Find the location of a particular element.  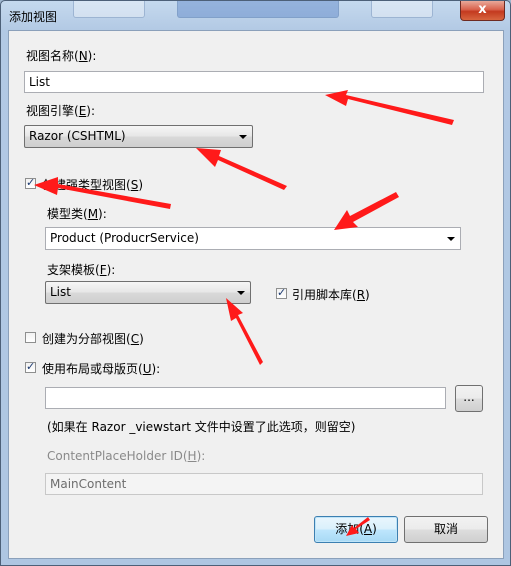

close-icon: x is located at coordinates (482, 9).